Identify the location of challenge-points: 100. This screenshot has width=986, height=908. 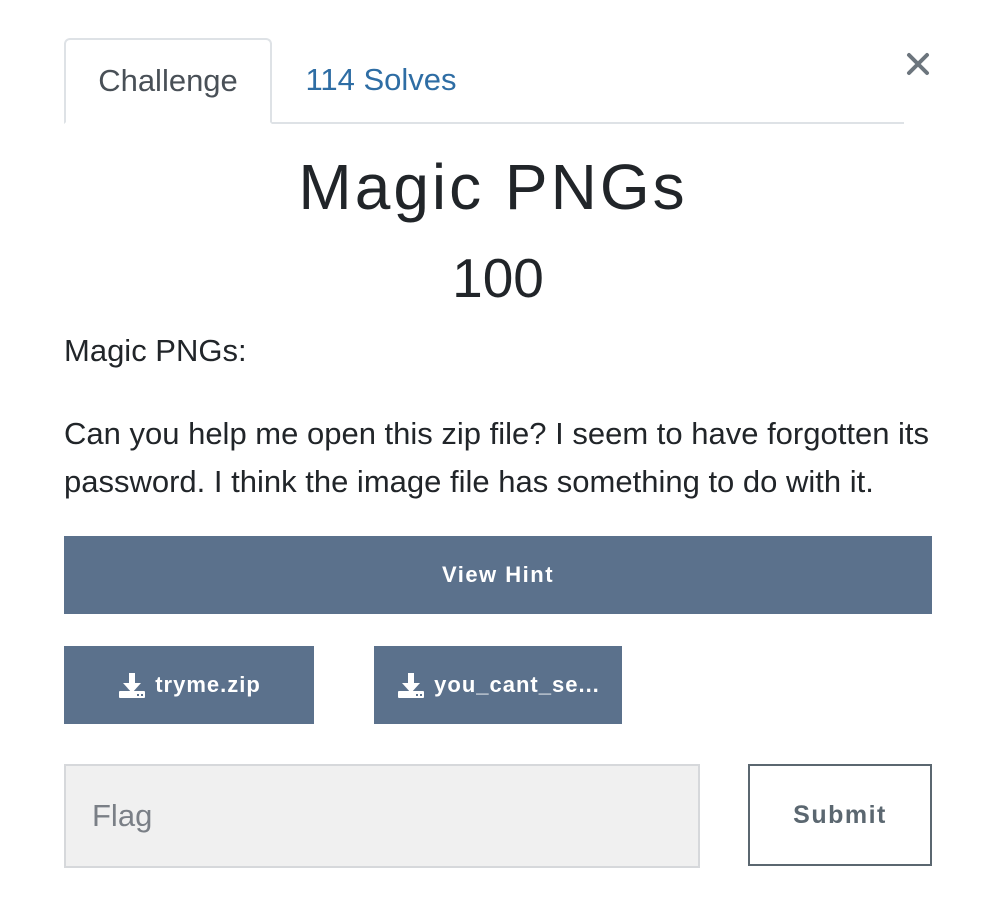
(498, 278).